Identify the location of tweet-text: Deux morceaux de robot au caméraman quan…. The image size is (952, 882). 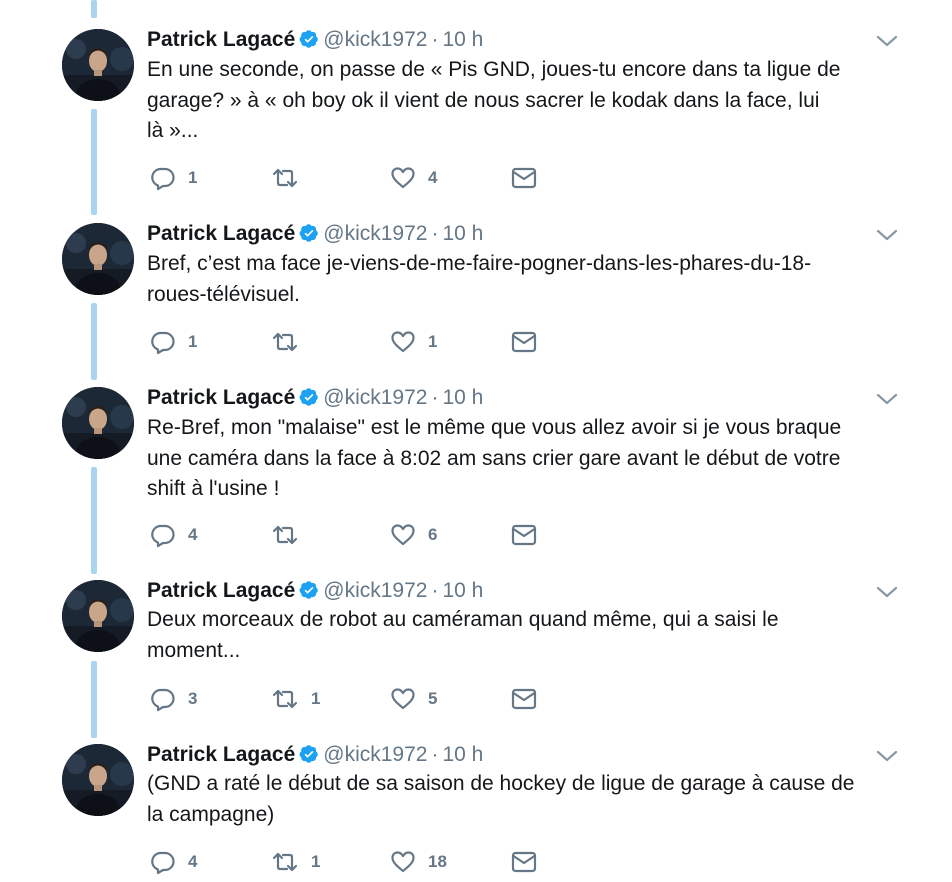
(463, 635).